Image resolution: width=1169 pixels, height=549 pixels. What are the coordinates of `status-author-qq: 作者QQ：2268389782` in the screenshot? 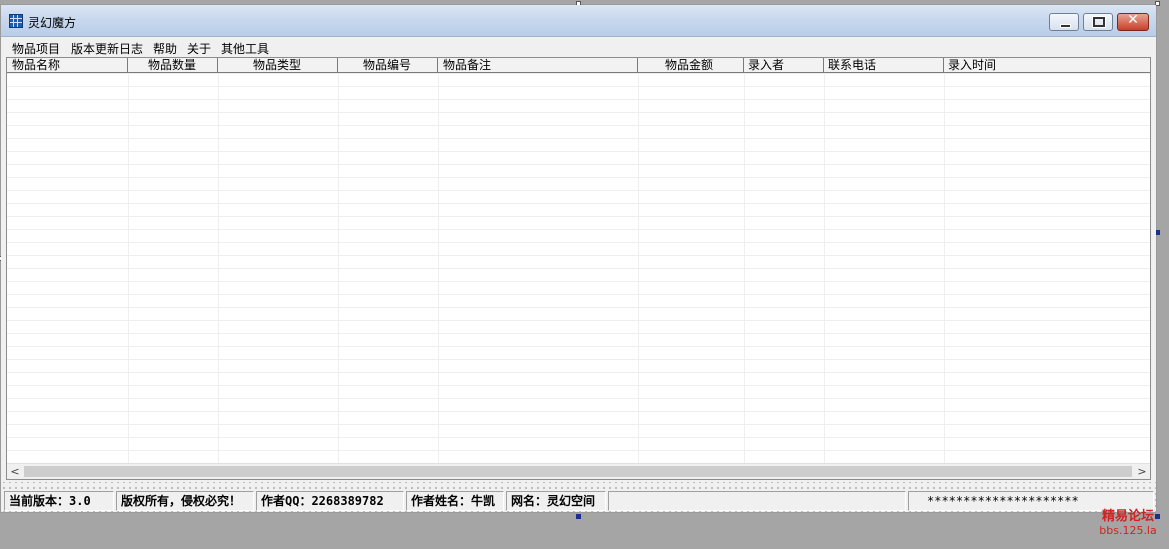 It's located at (330, 501).